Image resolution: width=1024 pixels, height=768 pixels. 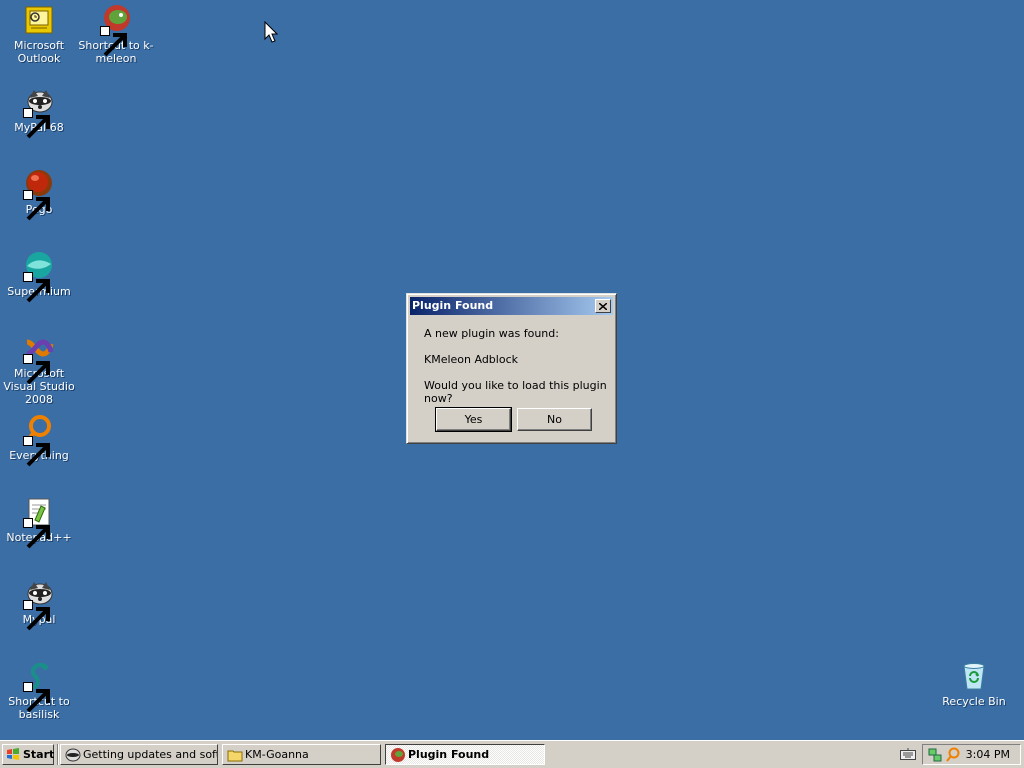 I want to click on supermium-icon, so click(x=39, y=276).